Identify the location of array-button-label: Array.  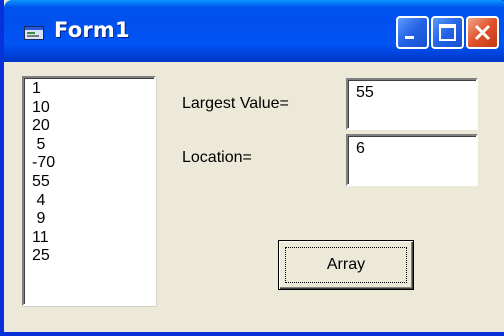
(346, 265).